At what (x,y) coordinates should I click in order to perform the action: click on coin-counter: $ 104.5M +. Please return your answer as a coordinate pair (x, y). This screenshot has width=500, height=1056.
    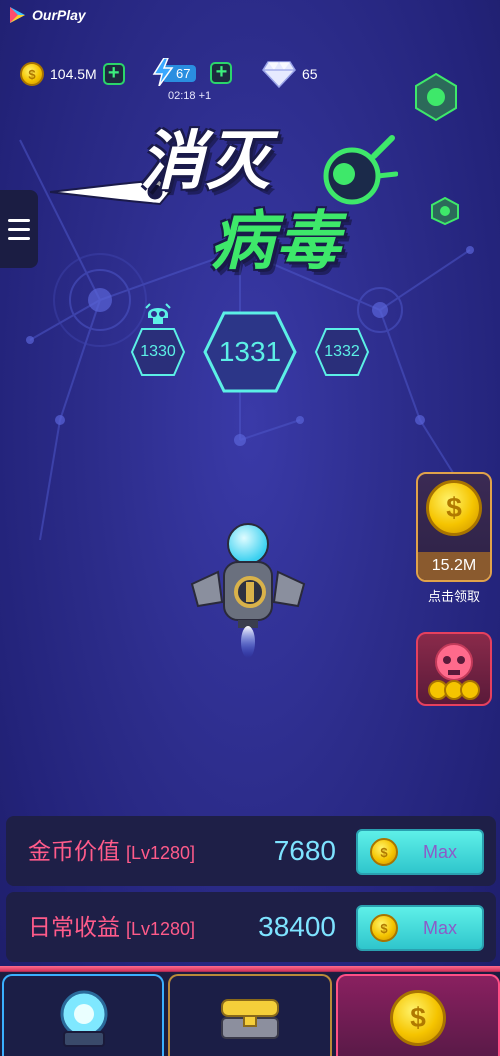
    Looking at the image, I should click on (72, 74).